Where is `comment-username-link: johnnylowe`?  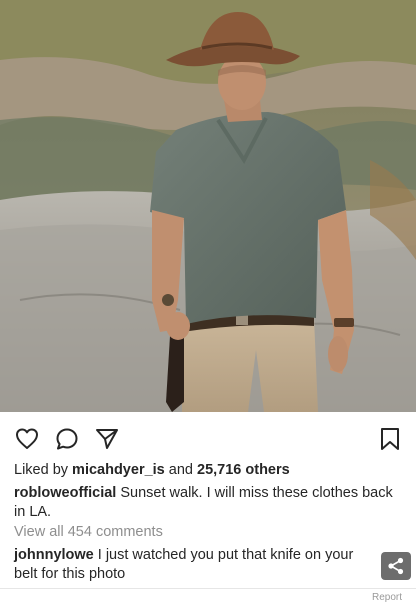 comment-username-link: johnnylowe is located at coordinates (54, 555).